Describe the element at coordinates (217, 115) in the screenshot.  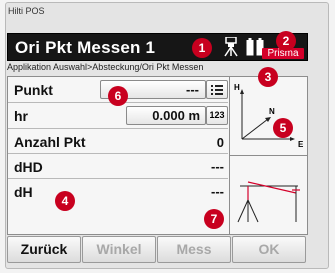
I see `keypad-123-icon: 123` at that location.